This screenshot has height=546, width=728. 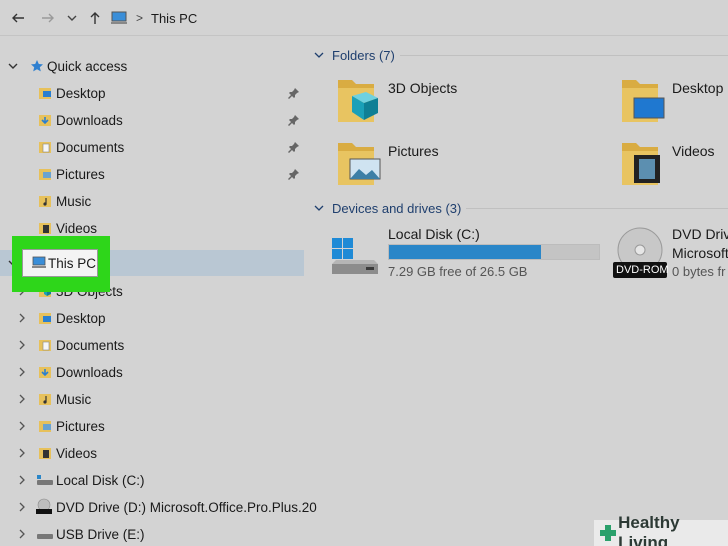 What do you see at coordinates (459, 102) in the screenshot?
I see `folder-tile-3d-objects: 3D Objects` at bounding box center [459, 102].